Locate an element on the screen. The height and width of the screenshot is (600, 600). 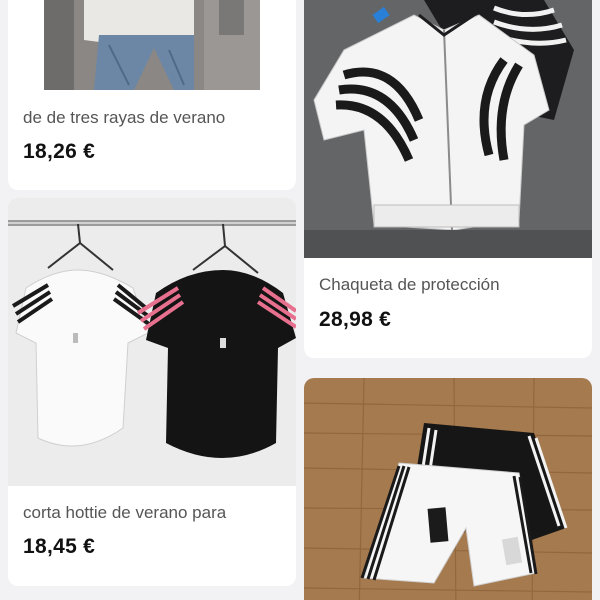
product-title: Chaqueta de protección is located at coordinates (409, 285).